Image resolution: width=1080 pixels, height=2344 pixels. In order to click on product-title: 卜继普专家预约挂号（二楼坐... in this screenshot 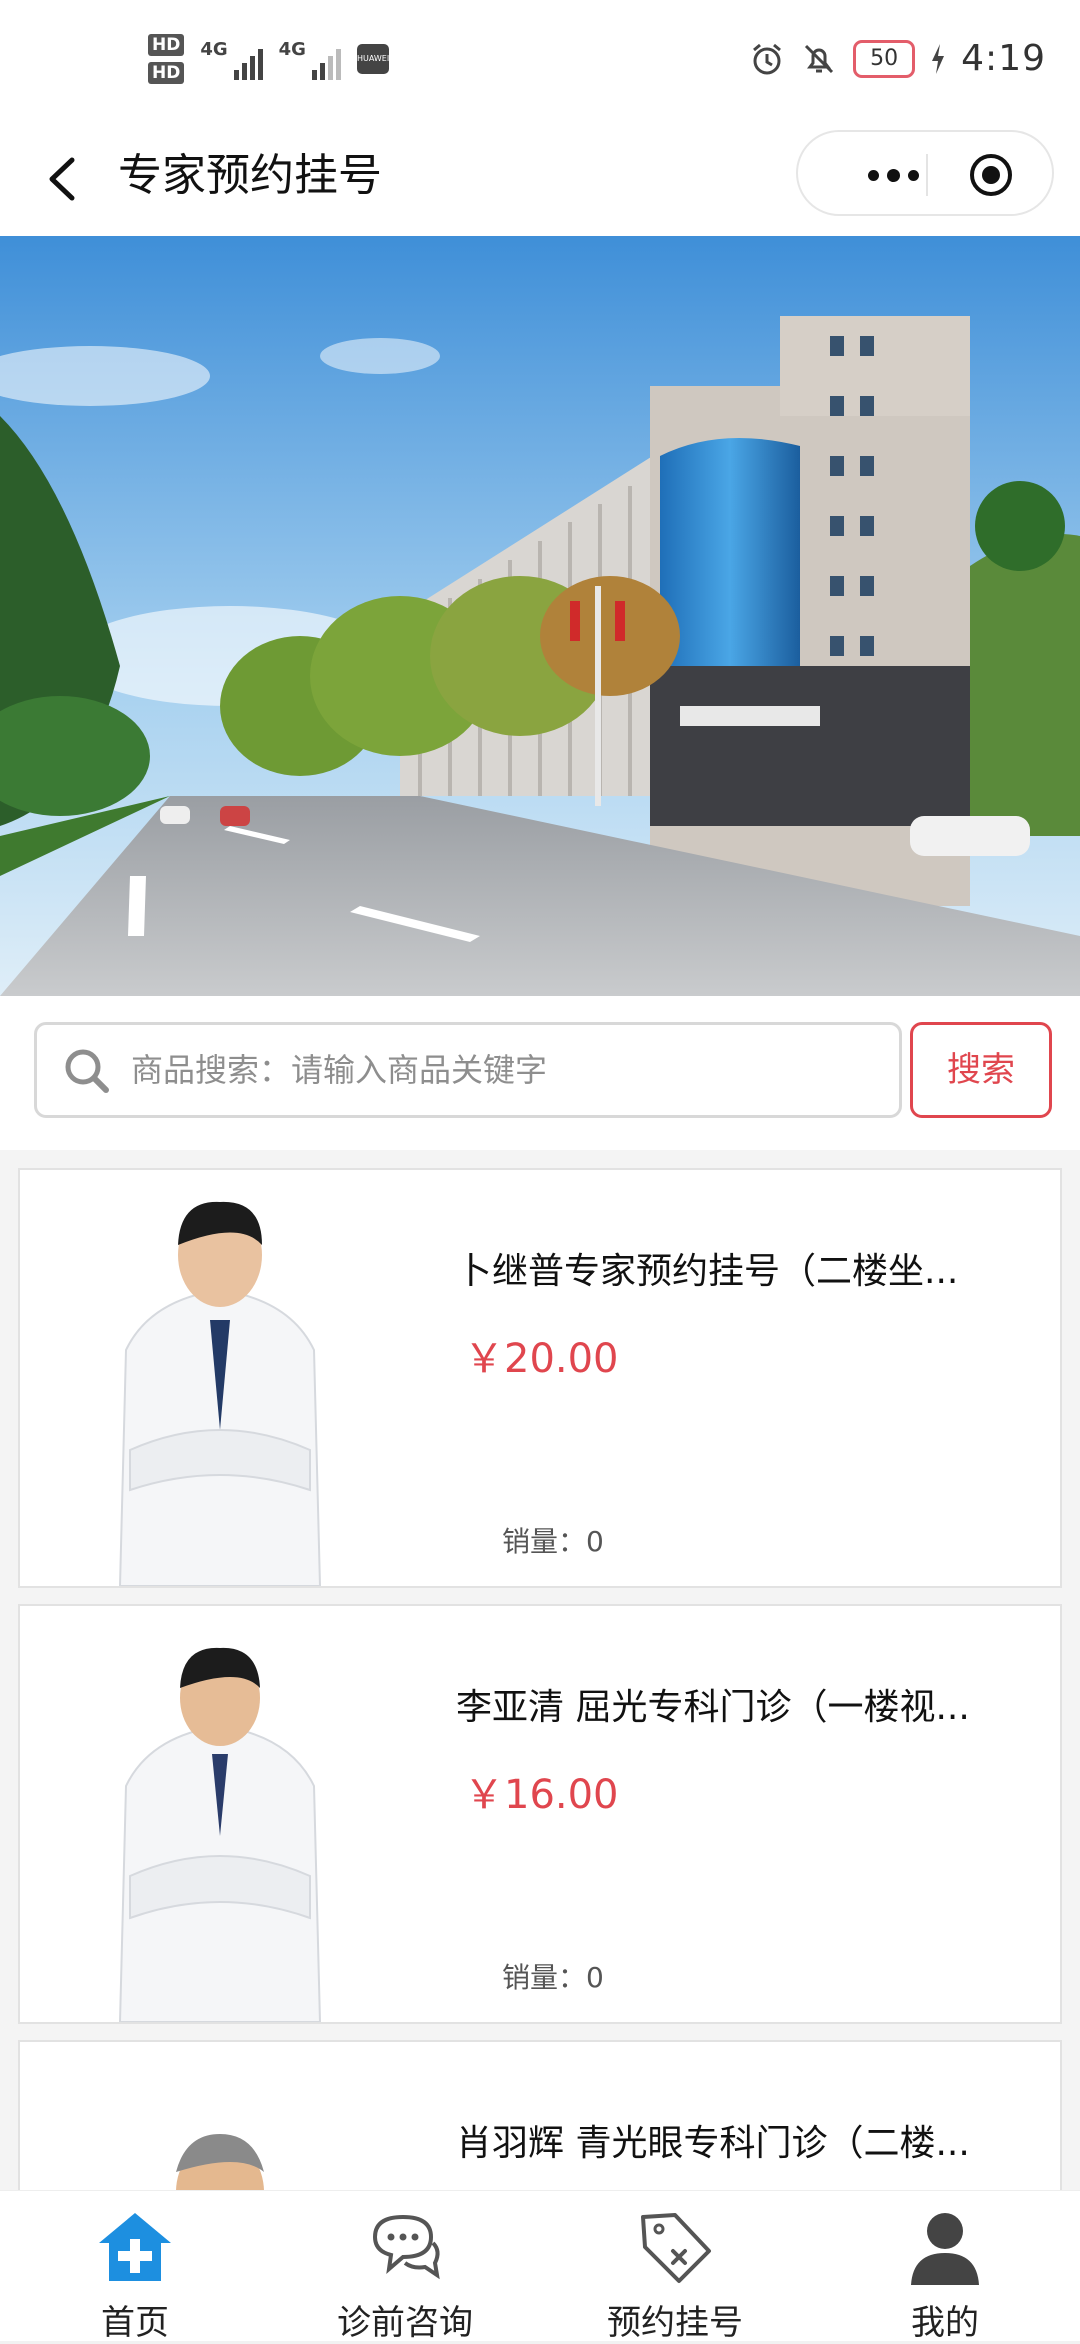, I will do `click(707, 1271)`.